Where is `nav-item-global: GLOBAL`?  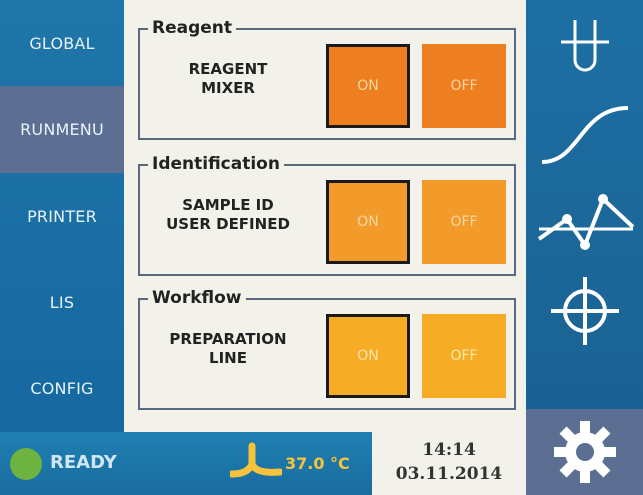 nav-item-global: GLOBAL is located at coordinates (62, 43).